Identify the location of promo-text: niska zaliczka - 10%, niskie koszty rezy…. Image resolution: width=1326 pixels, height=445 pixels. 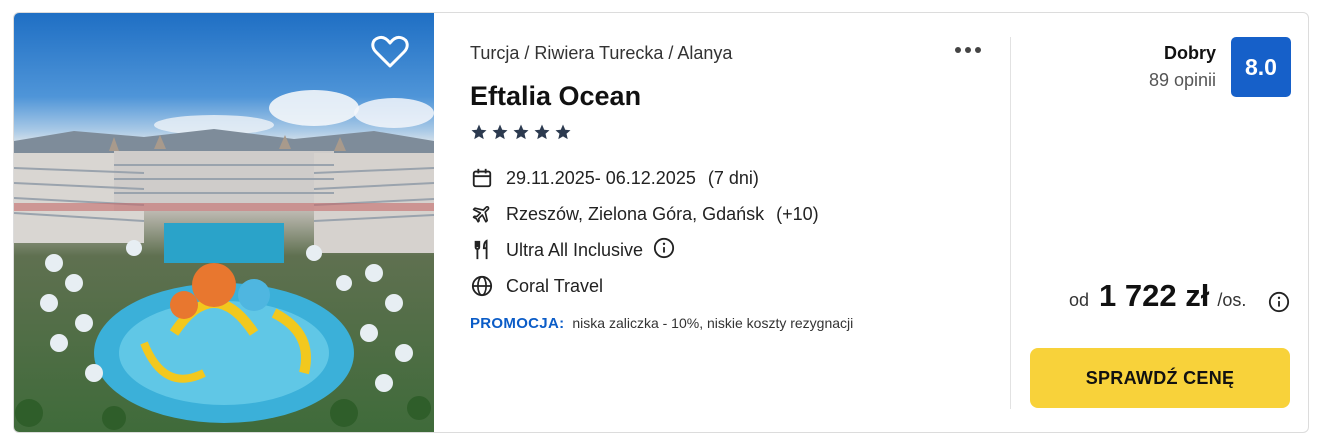
(713, 323).